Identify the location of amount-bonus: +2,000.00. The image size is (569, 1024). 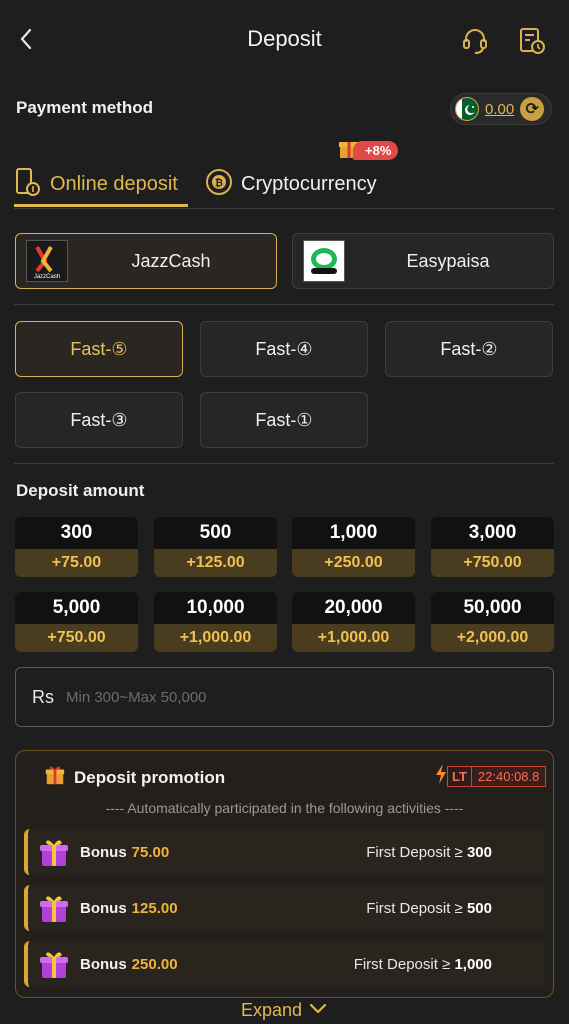
(492, 638).